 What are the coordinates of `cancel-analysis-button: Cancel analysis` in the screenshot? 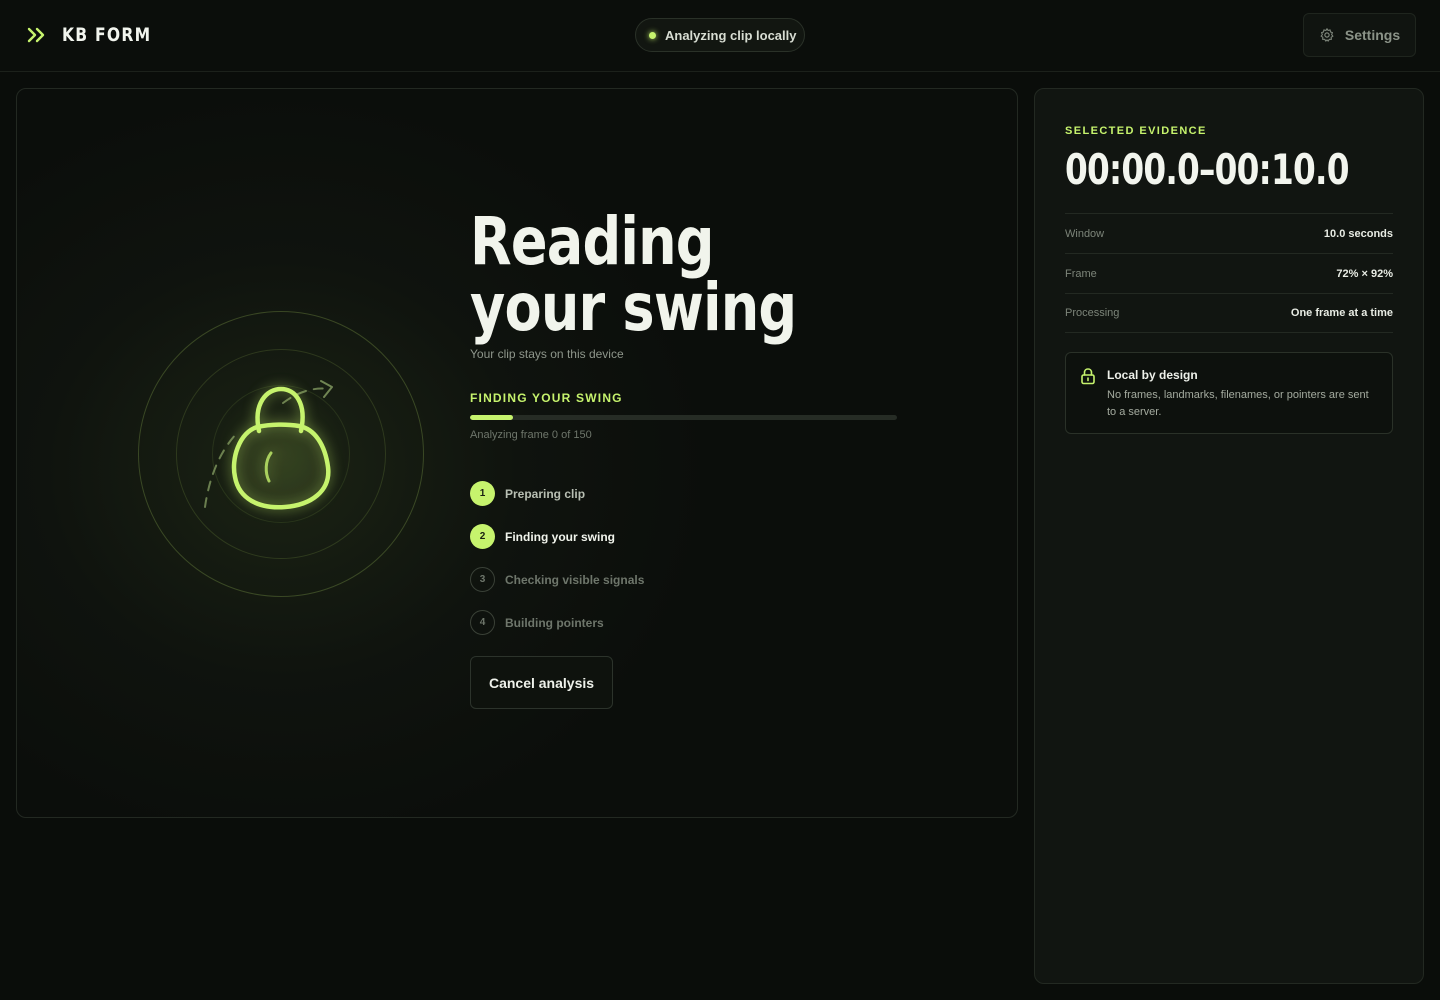 It's located at (541, 682).